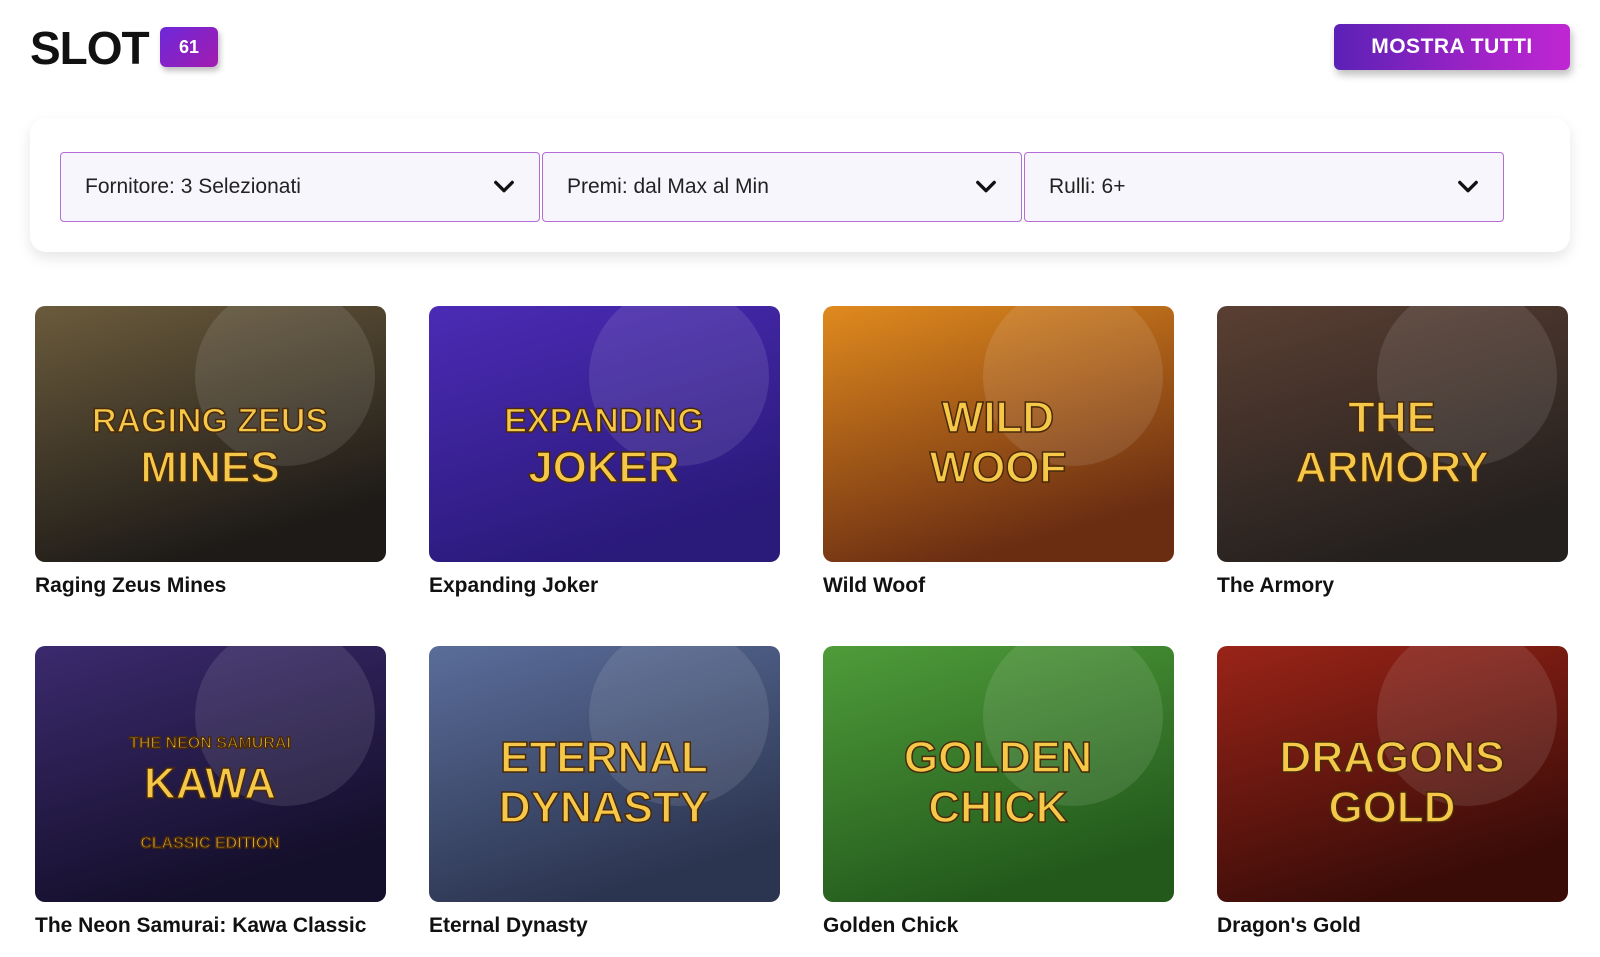 This screenshot has width=1600, height=957. Describe the element at coordinates (998, 757) in the screenshot. I see `game-logo-text: GOLDEN` at that location.